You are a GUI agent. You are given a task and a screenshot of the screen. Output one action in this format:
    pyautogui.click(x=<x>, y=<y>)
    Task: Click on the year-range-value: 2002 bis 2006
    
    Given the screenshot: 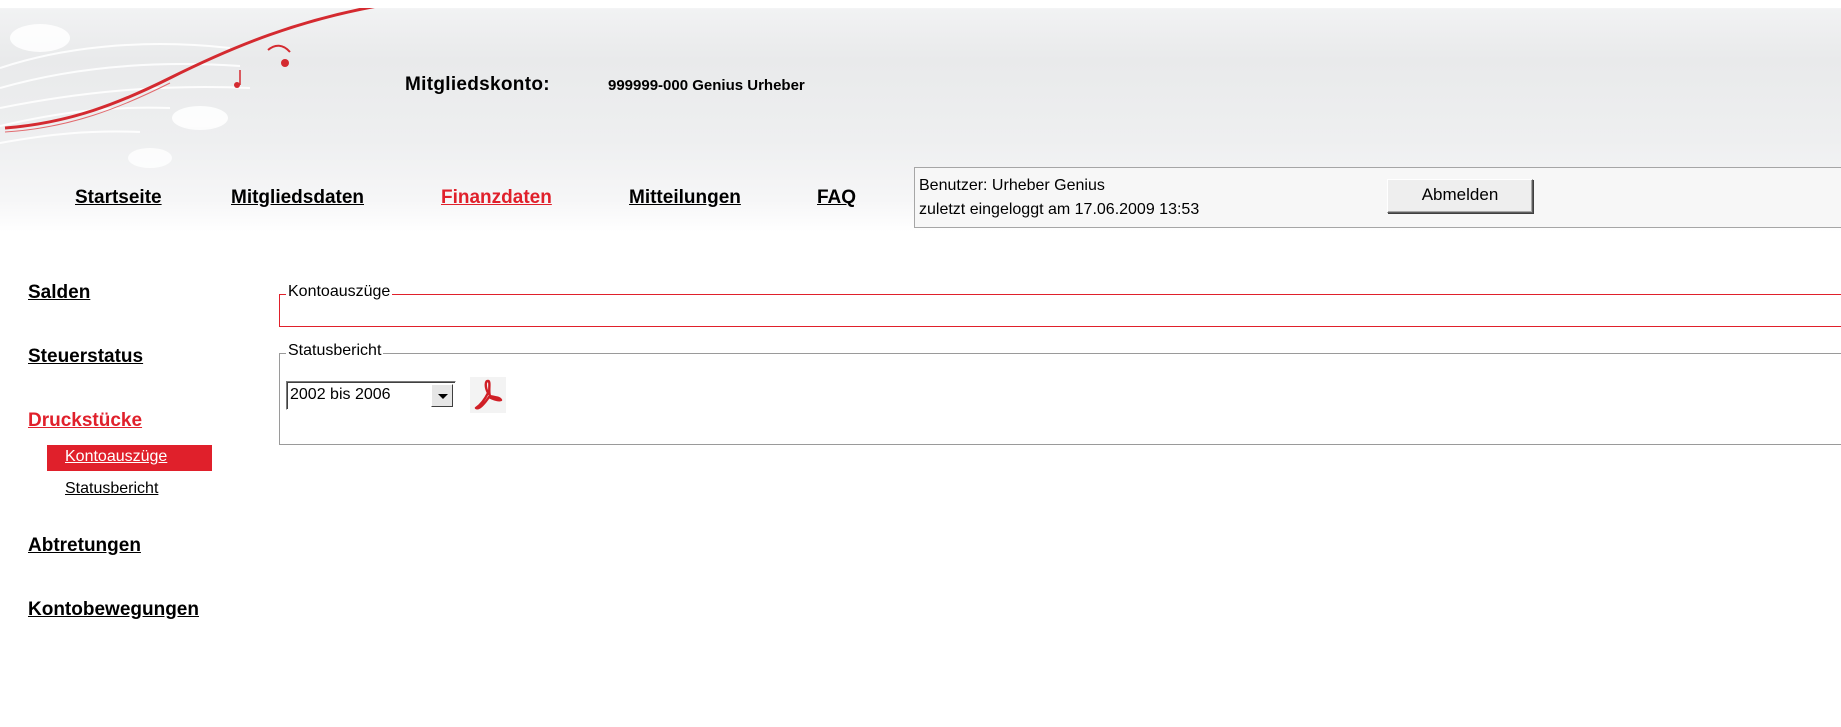 What is the action you would take?
    pyautogui.click(x=340, y=394)
    